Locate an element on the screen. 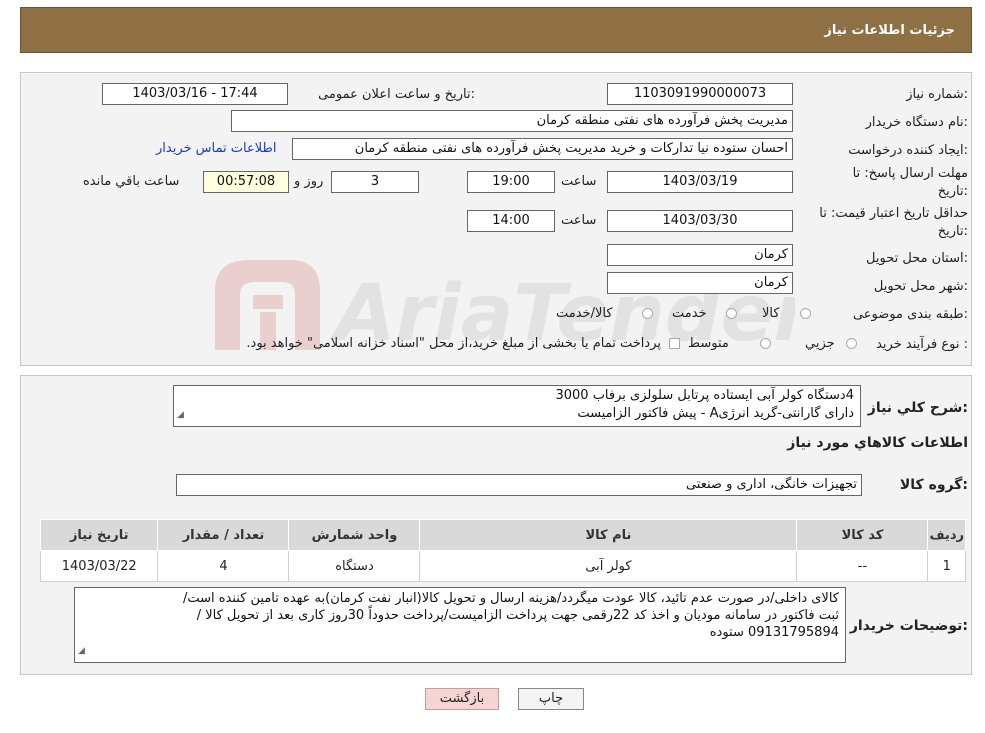  requester-label: ایجاد کننده درخواست: is located at coordinates (908, 150).